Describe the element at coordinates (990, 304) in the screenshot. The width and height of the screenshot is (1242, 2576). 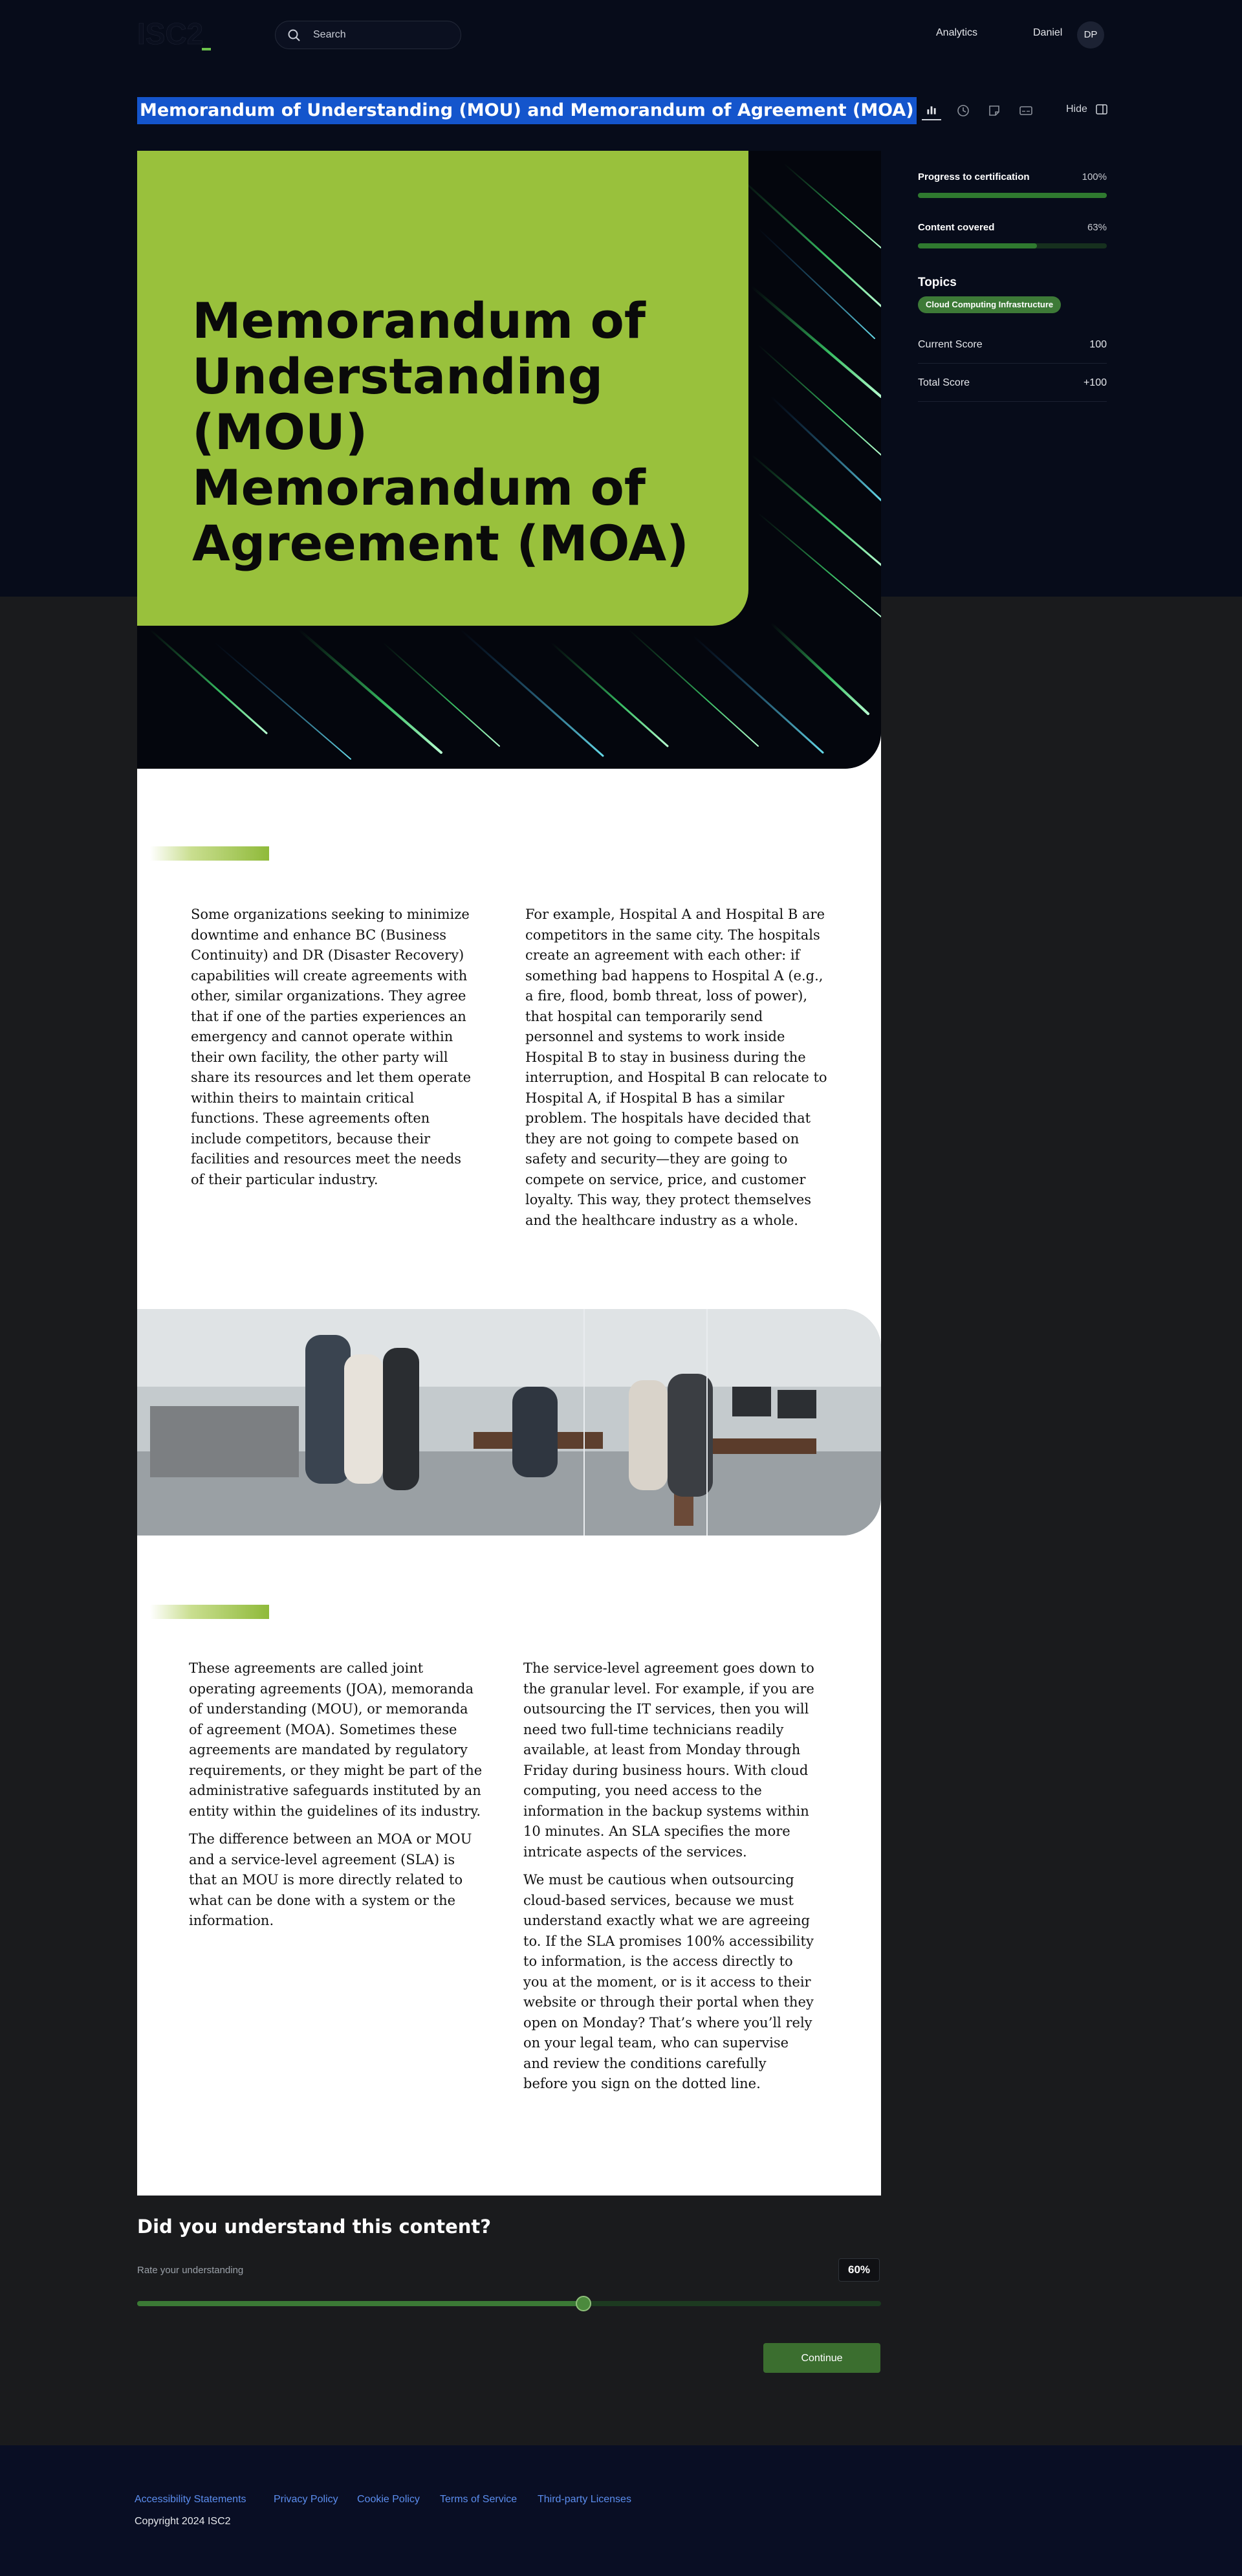
I see `topic-chip: Cloud Computing Infrastructure` at that location.